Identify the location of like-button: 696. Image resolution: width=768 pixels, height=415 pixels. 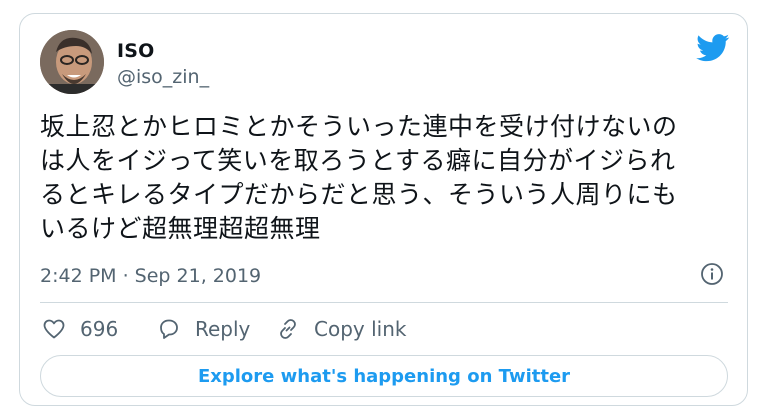
(80, 329).